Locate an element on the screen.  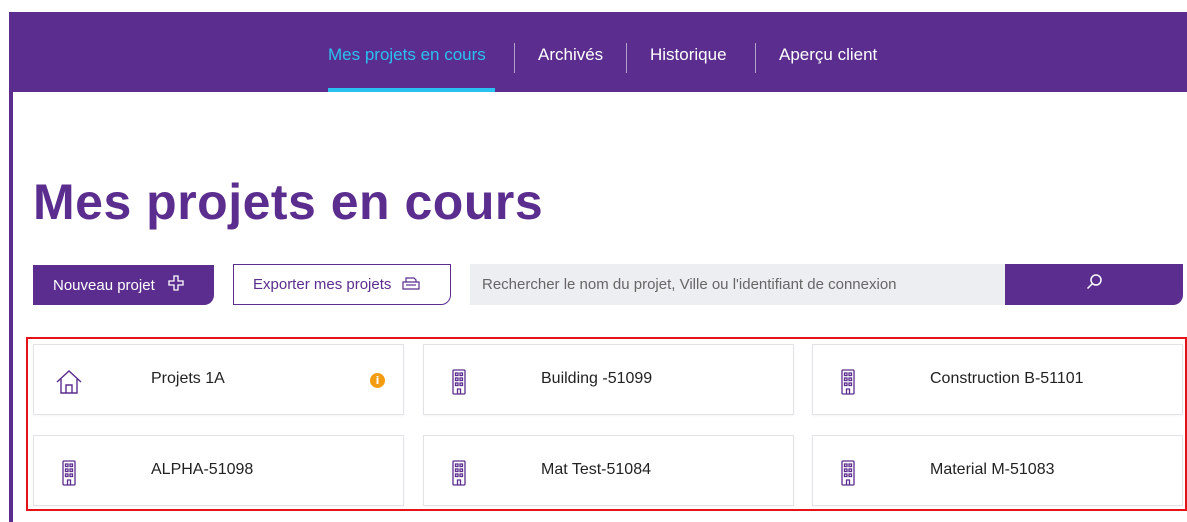
export-label: Exporter mes projets is located at coordinates (322, 284).